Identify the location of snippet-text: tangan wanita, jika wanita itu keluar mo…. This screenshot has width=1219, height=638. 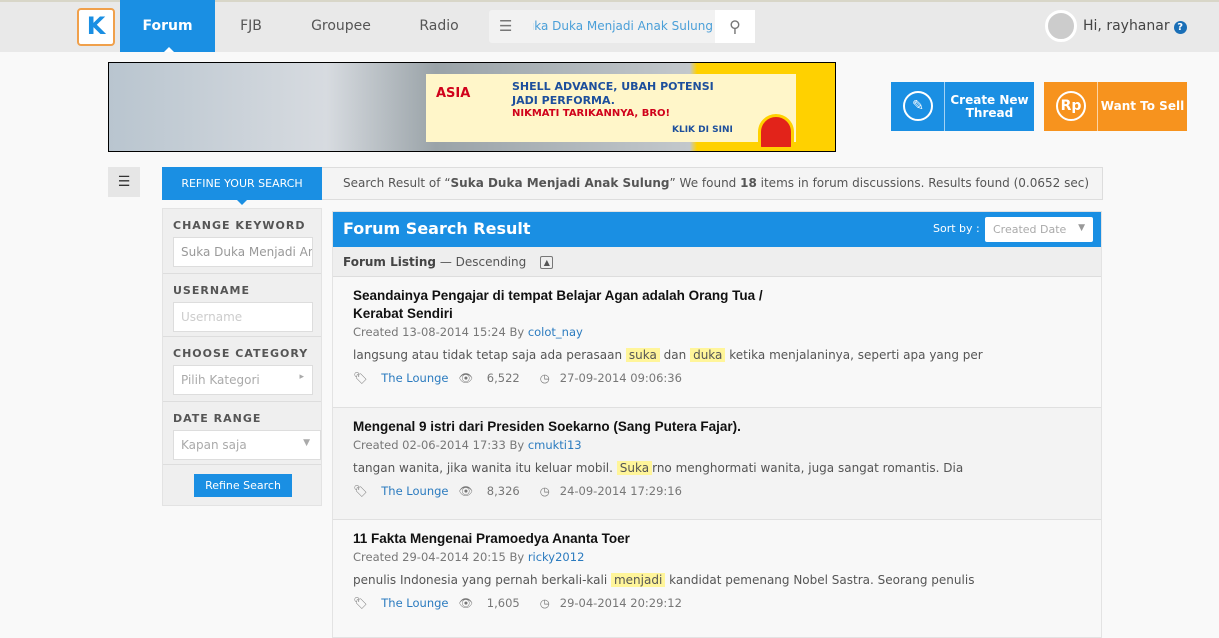
(485, 468).